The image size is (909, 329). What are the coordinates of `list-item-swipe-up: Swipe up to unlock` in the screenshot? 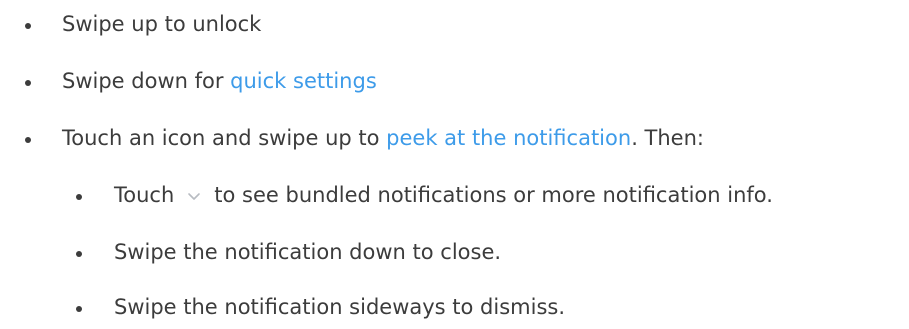 It's located at (130, 24).